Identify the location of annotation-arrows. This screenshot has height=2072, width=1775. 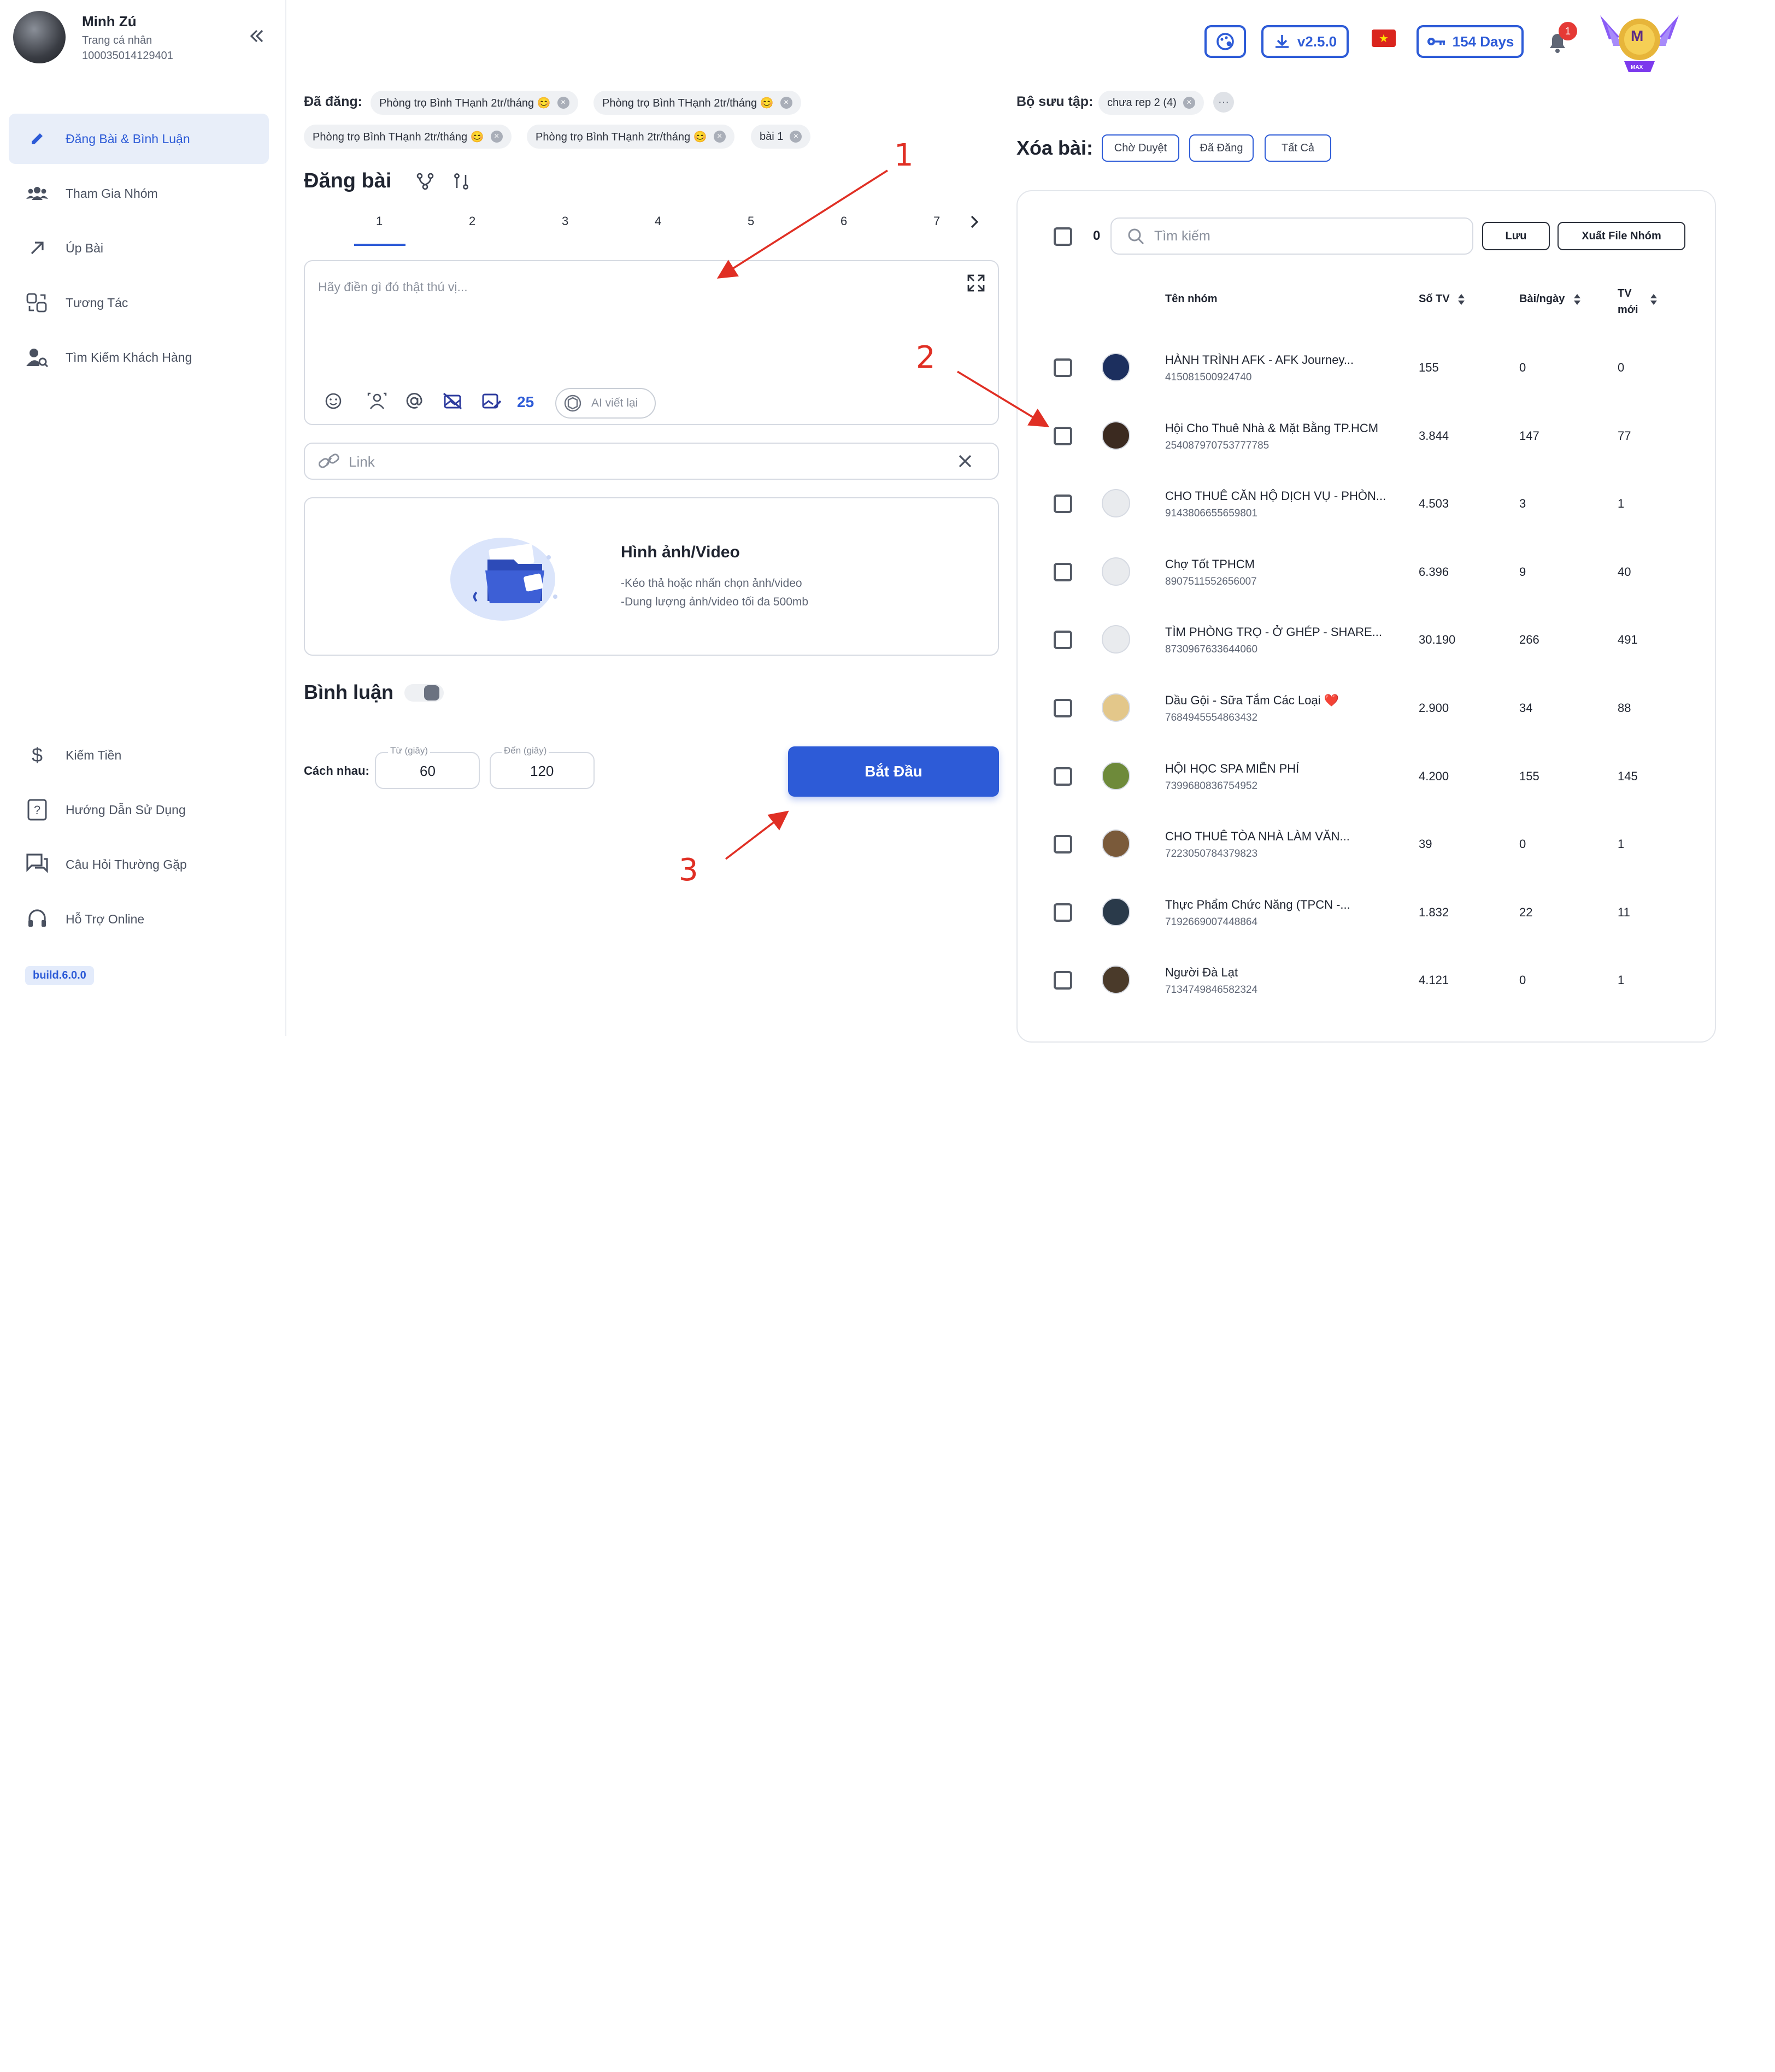
(883, 514).